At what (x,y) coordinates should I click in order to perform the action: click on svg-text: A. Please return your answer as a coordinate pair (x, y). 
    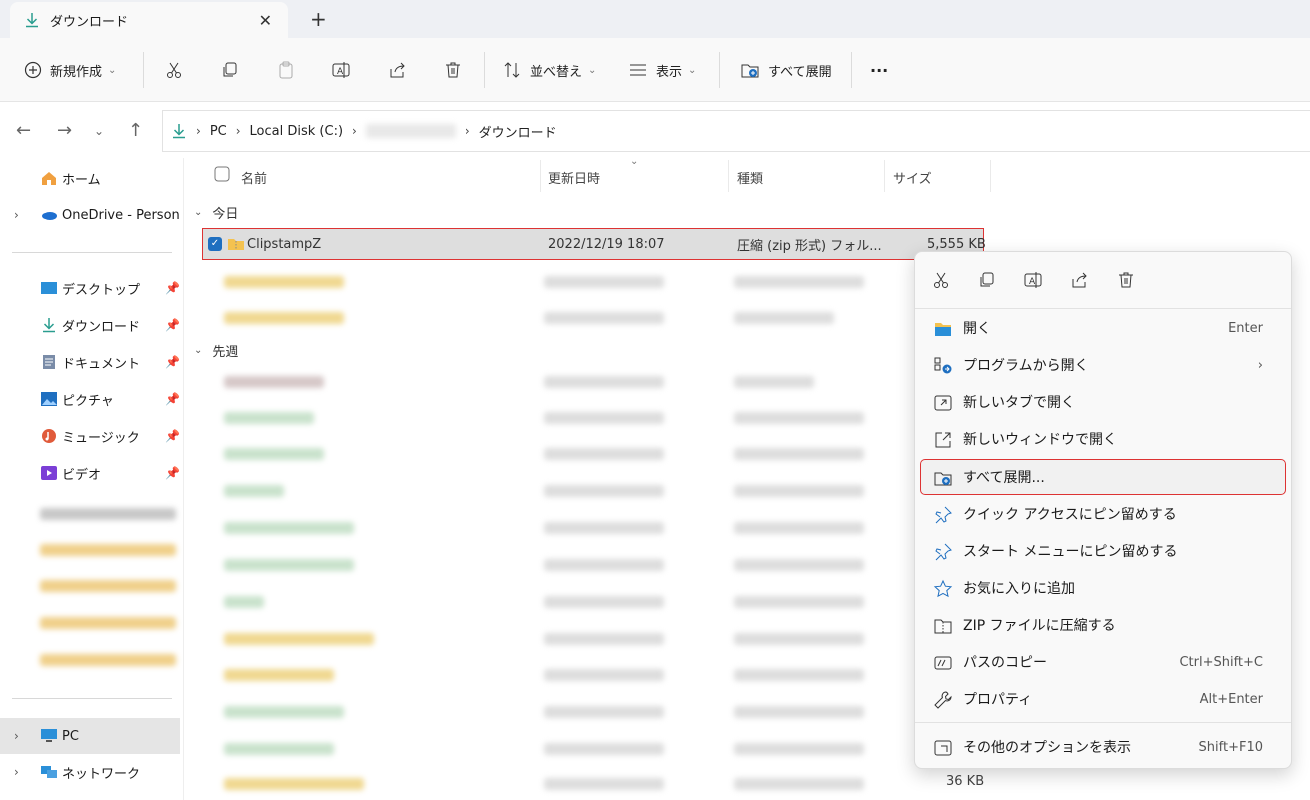
    Looking at the image, I should click on (340, 72).